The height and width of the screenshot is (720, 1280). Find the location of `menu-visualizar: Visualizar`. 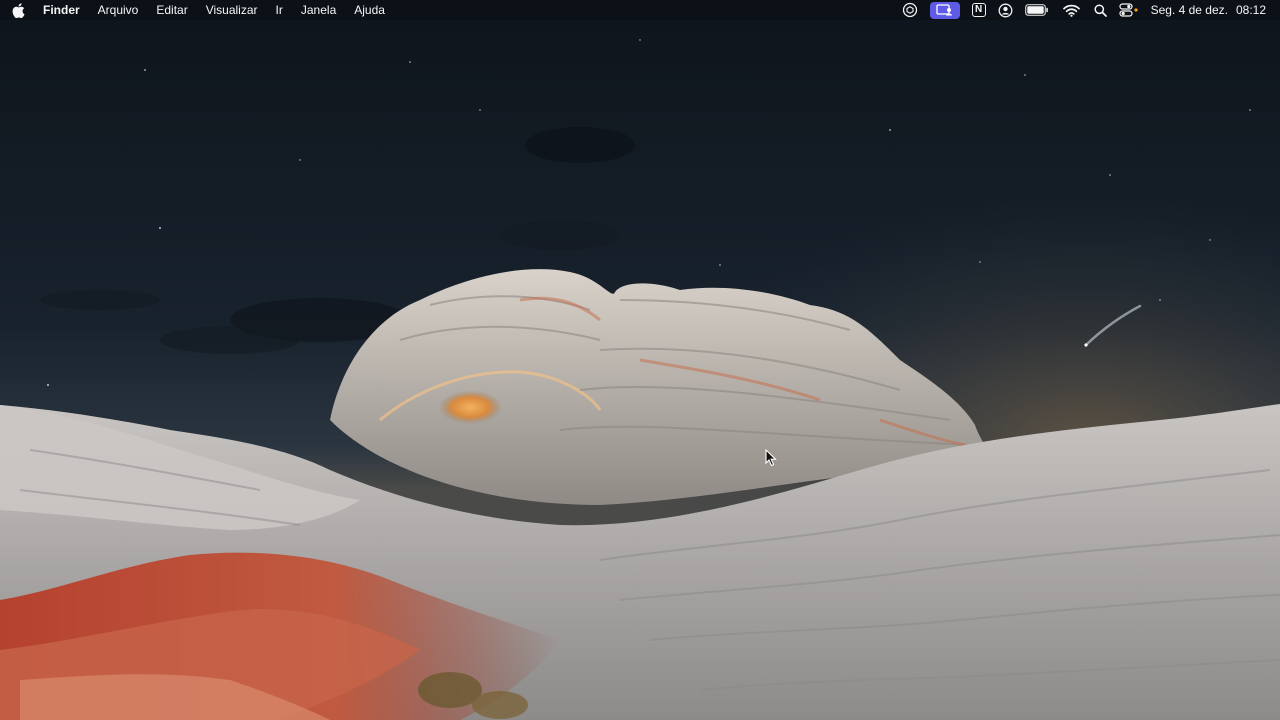

menu-visualizar: Visualizar is located at coordinates (232, 10).